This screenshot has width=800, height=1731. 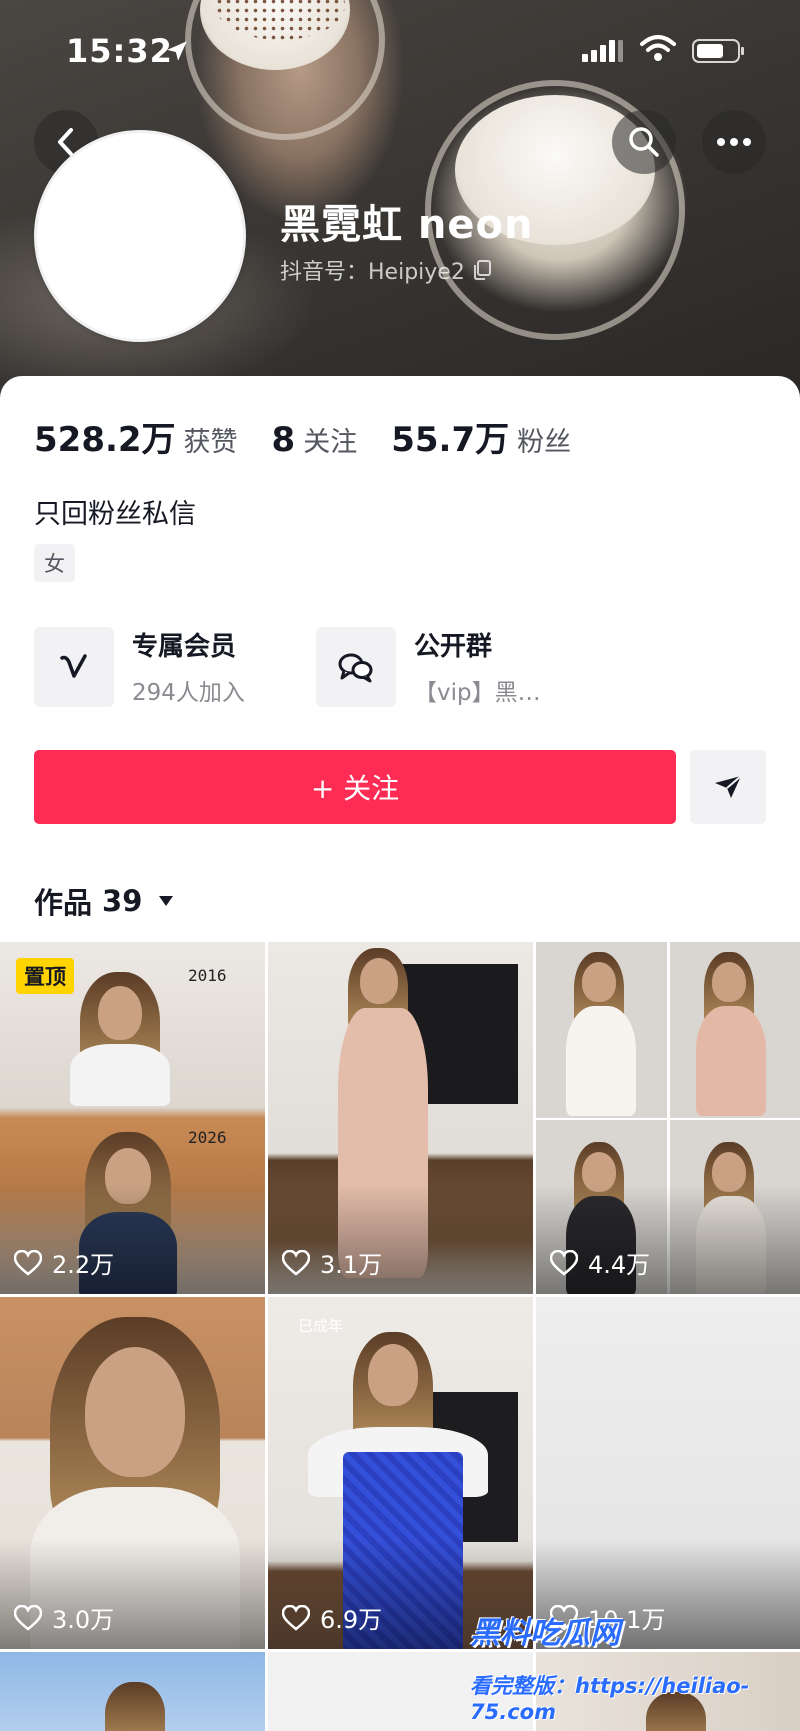 I want to click on more-dots-icon, so click(x=734, y=142).